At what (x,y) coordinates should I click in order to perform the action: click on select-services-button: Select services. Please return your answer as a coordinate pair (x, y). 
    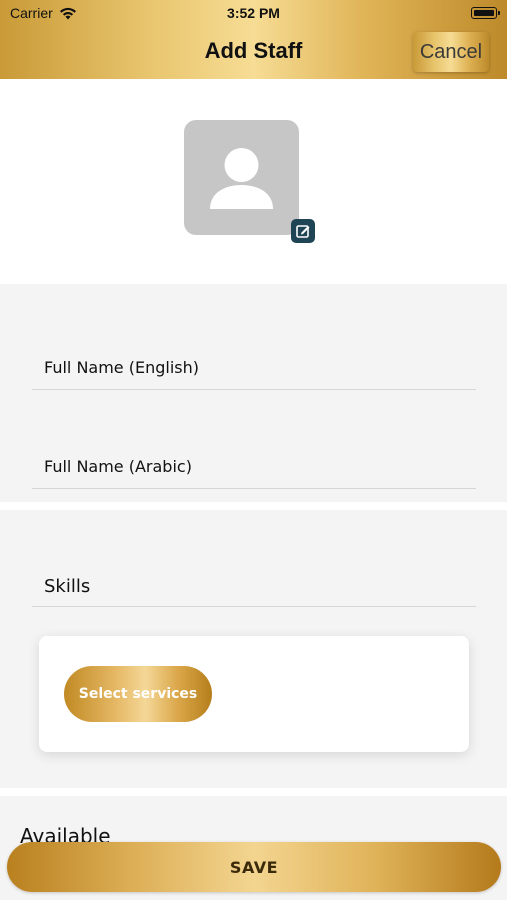
    Looking at the image, I should click on (138, 694).